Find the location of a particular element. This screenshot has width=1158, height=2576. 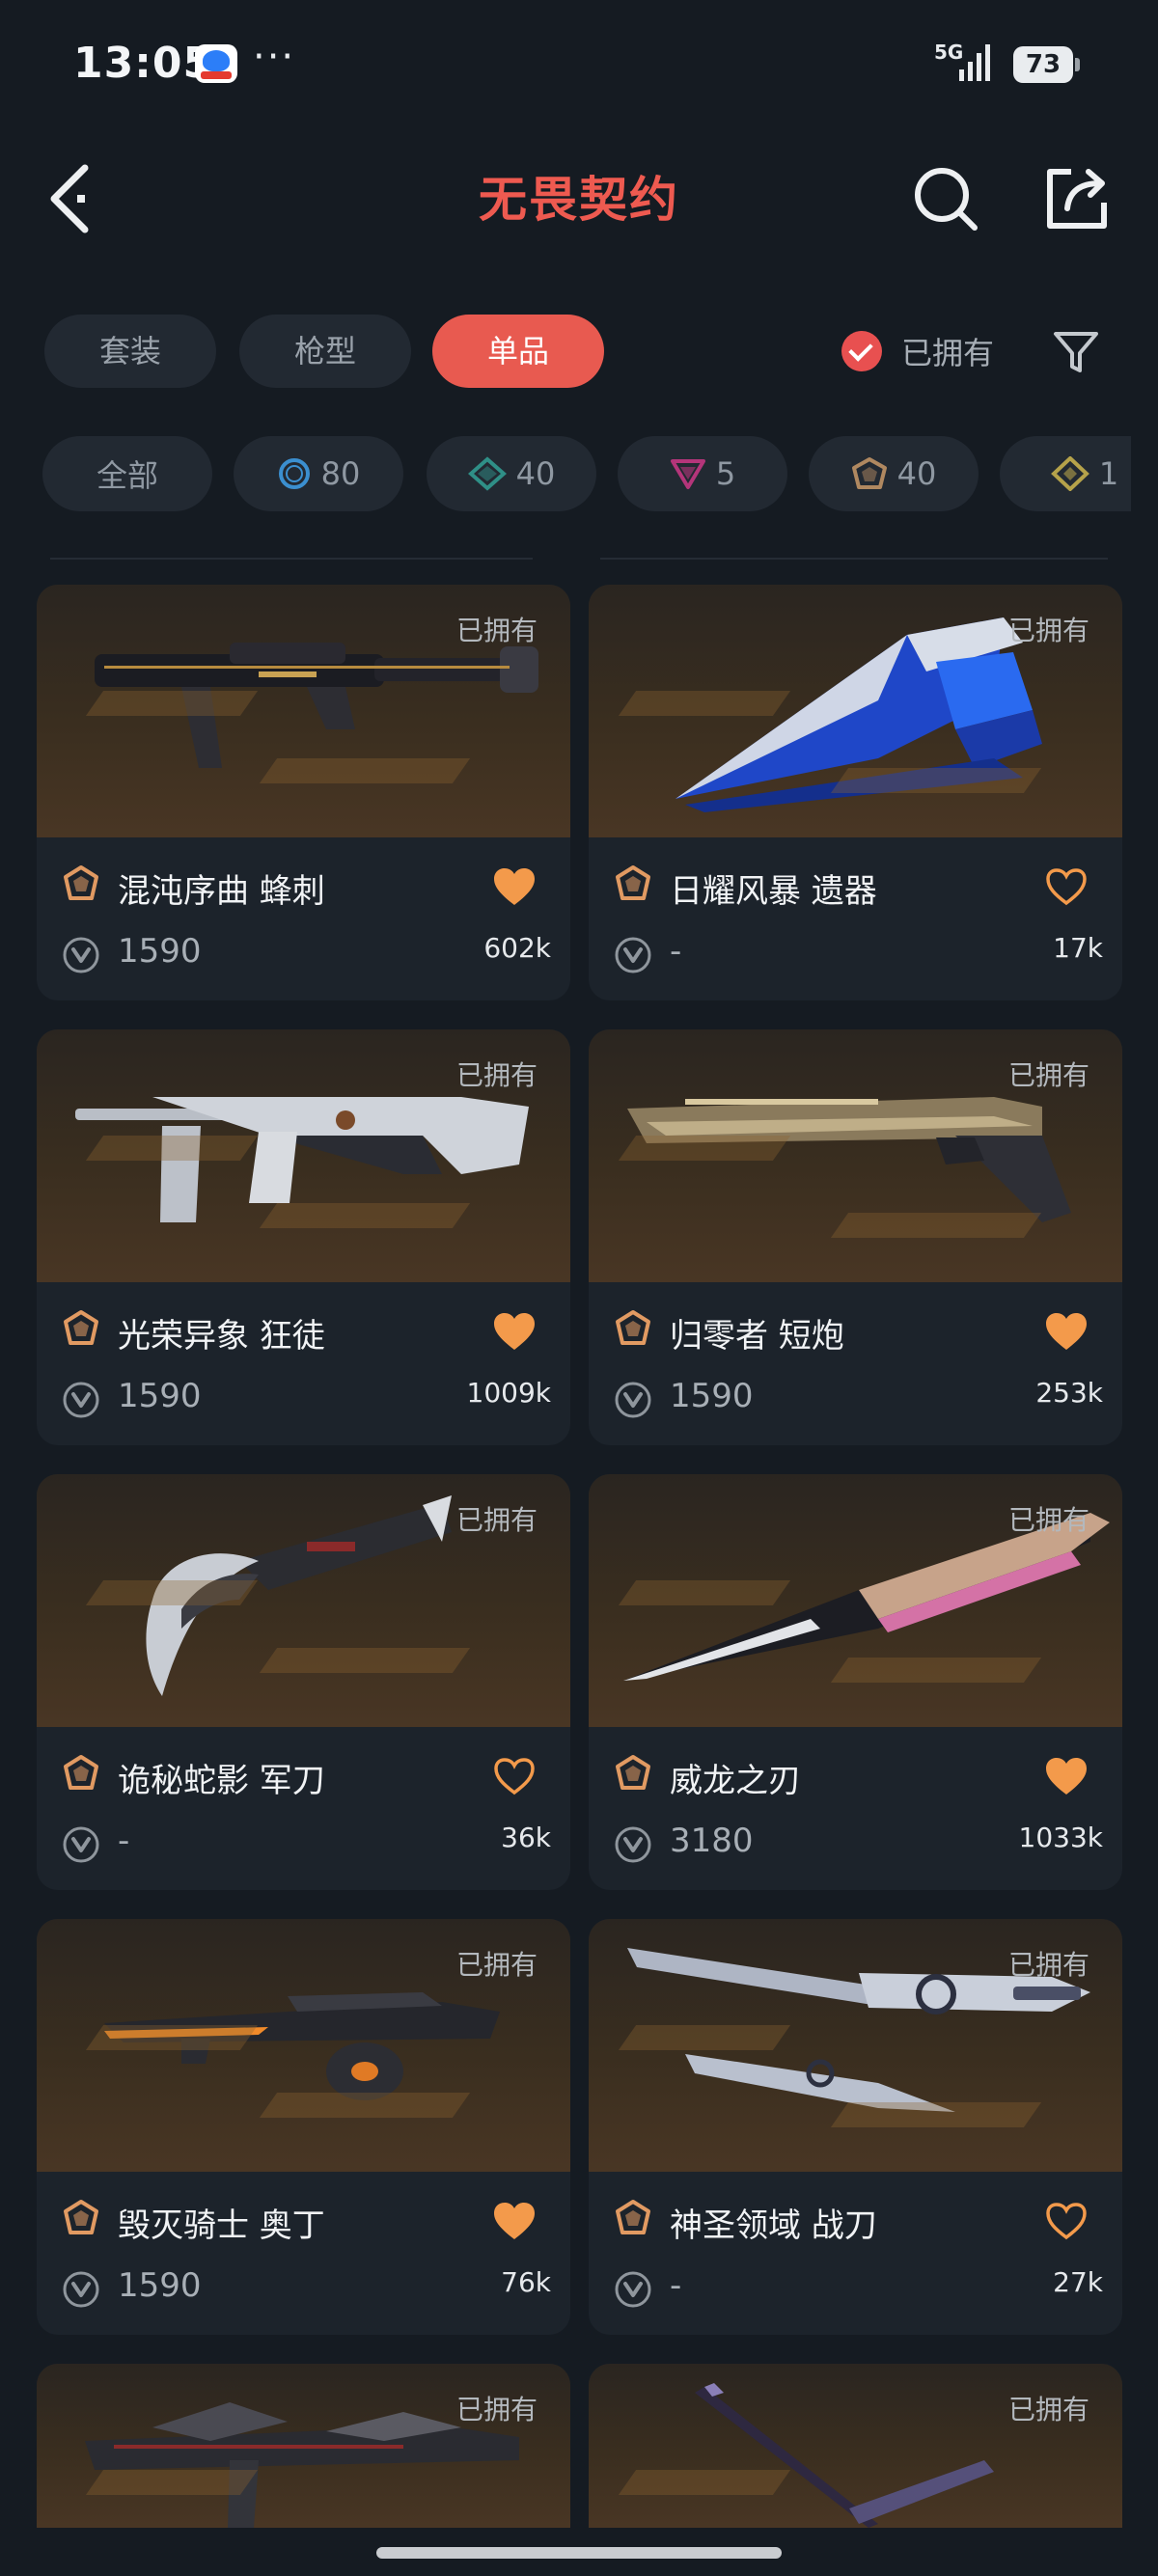

skin-name: 诡秘蛇影 军刀 is located at coordinates (221, 1781).